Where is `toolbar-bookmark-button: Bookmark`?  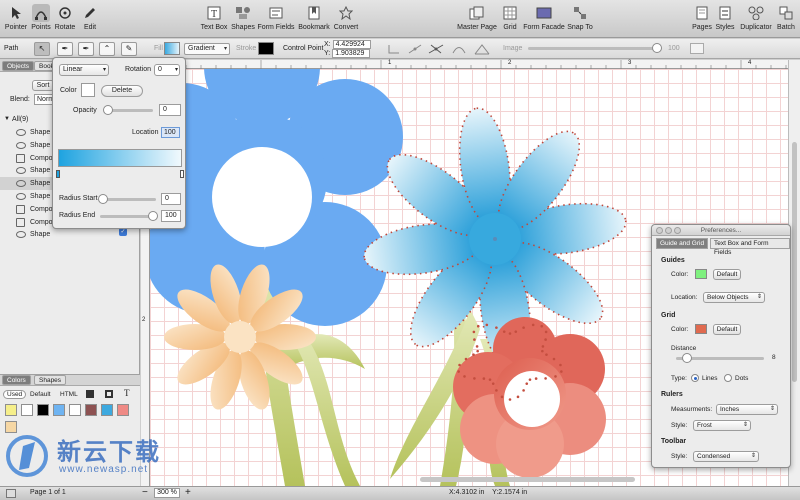
toolbar-bookmark-button: Bookmark is located at coordinates (314, 17).